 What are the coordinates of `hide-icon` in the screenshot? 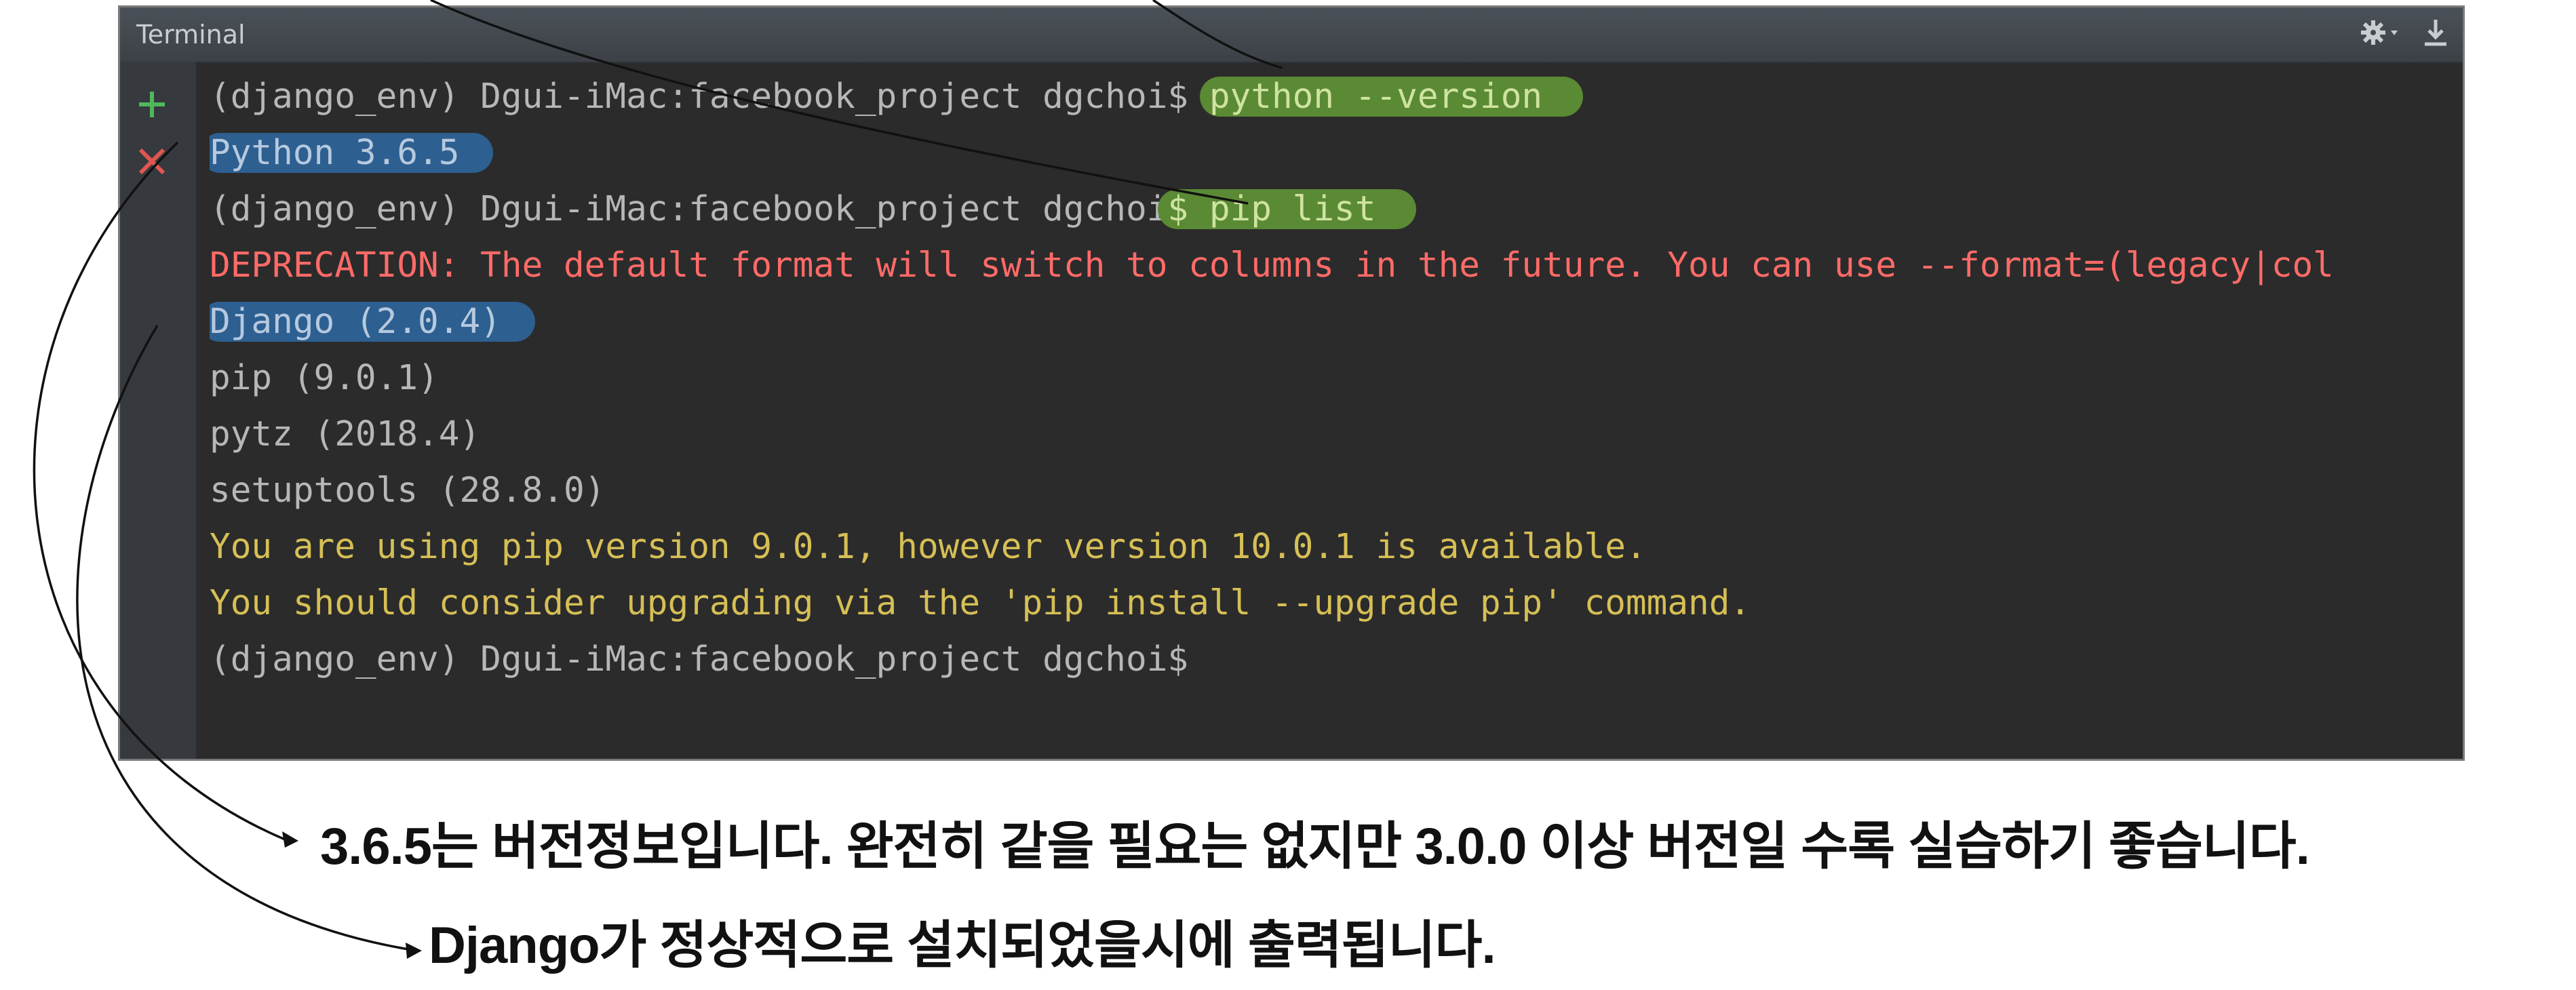 It's located at (2435, 34).